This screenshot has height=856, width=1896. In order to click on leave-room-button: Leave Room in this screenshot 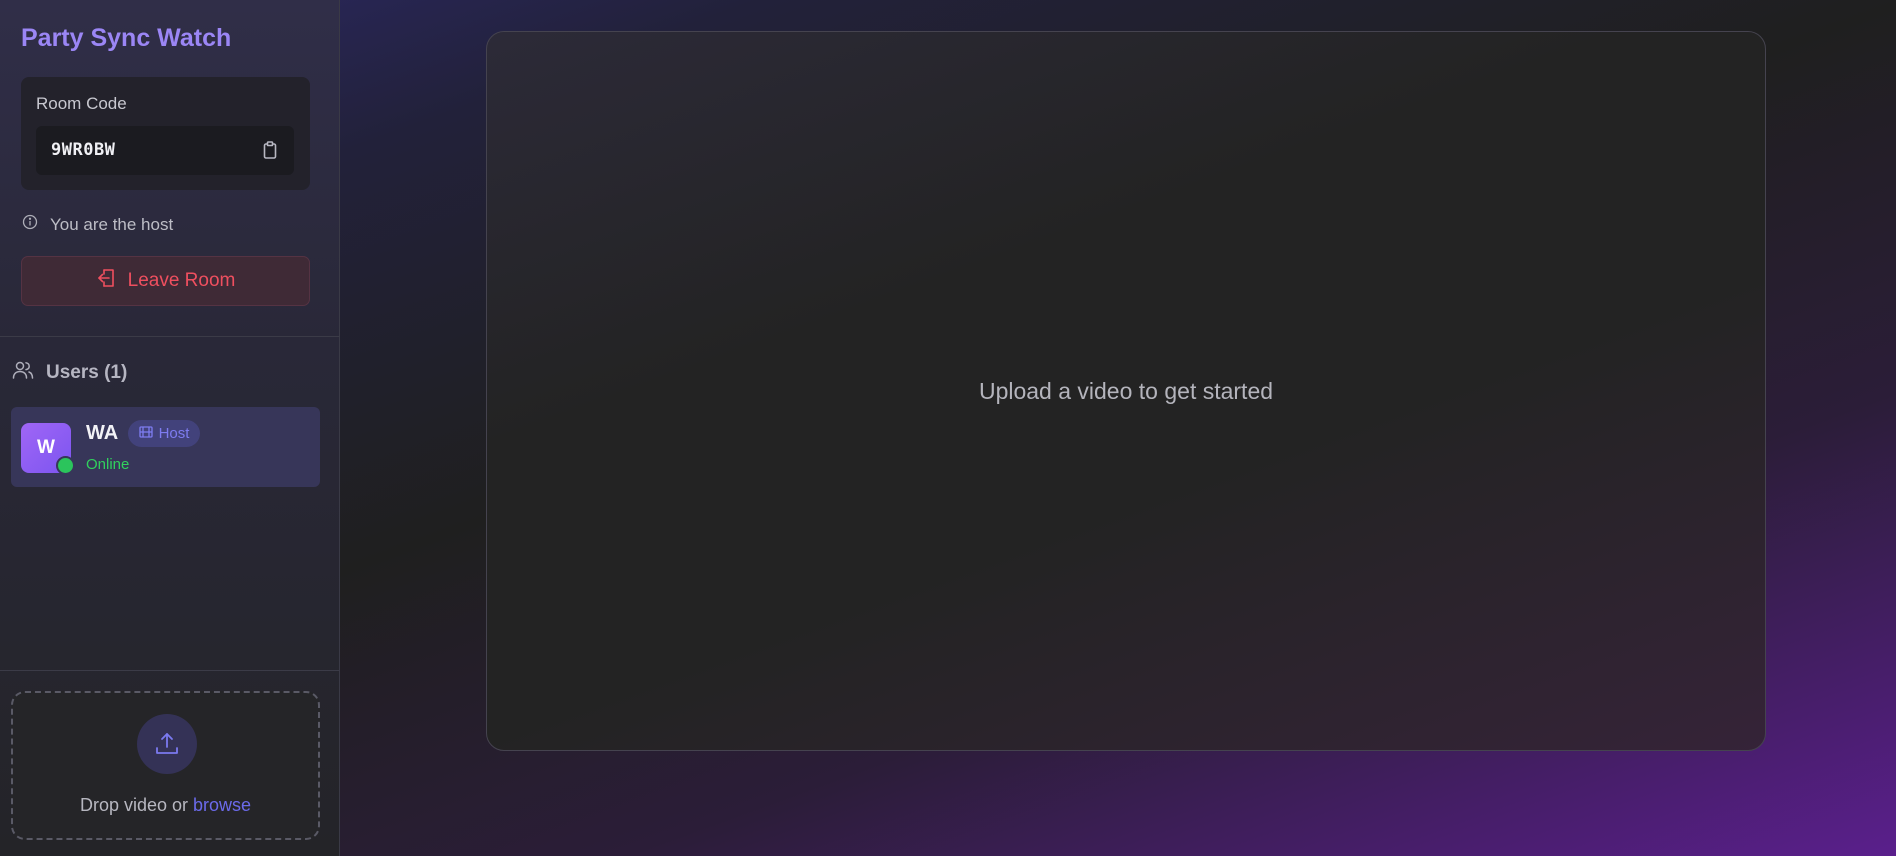, I will do `click(165, 281)`.